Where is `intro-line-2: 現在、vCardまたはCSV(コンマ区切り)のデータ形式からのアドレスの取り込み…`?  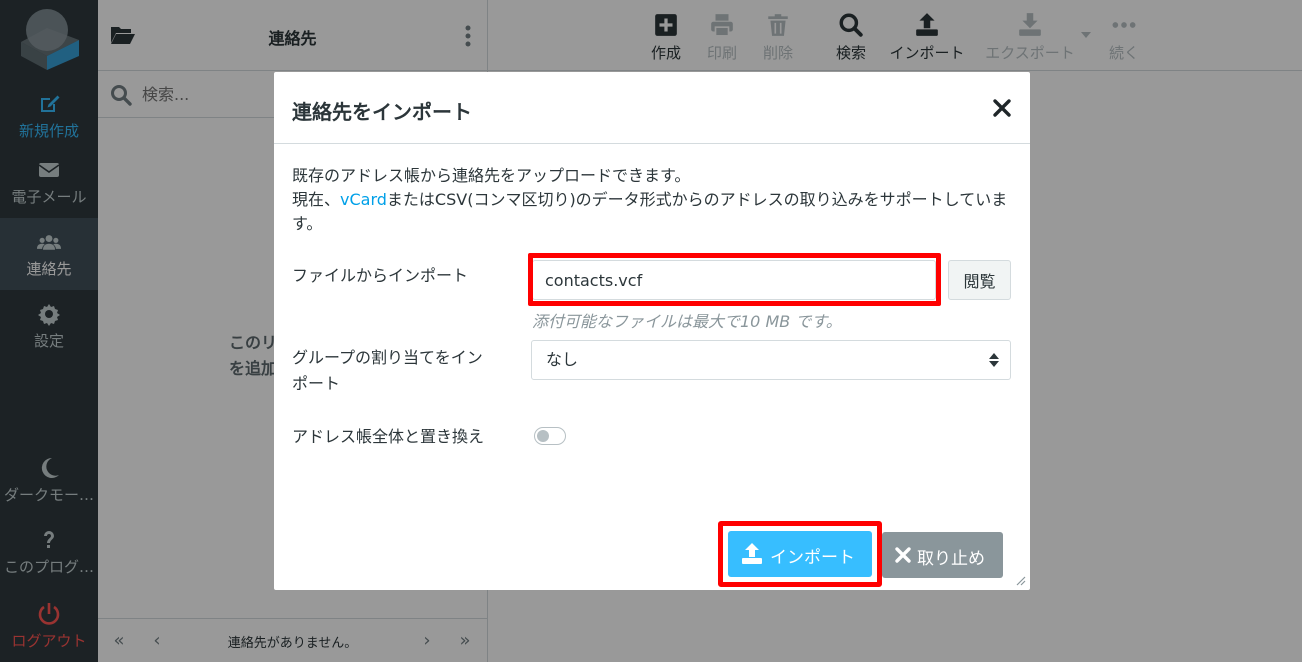
intro-line-2: 現在、vCardまたはCSV(コンマ区切り)のデータ形式からのアドレスの取り込み… is located at coordinates (654, 212).